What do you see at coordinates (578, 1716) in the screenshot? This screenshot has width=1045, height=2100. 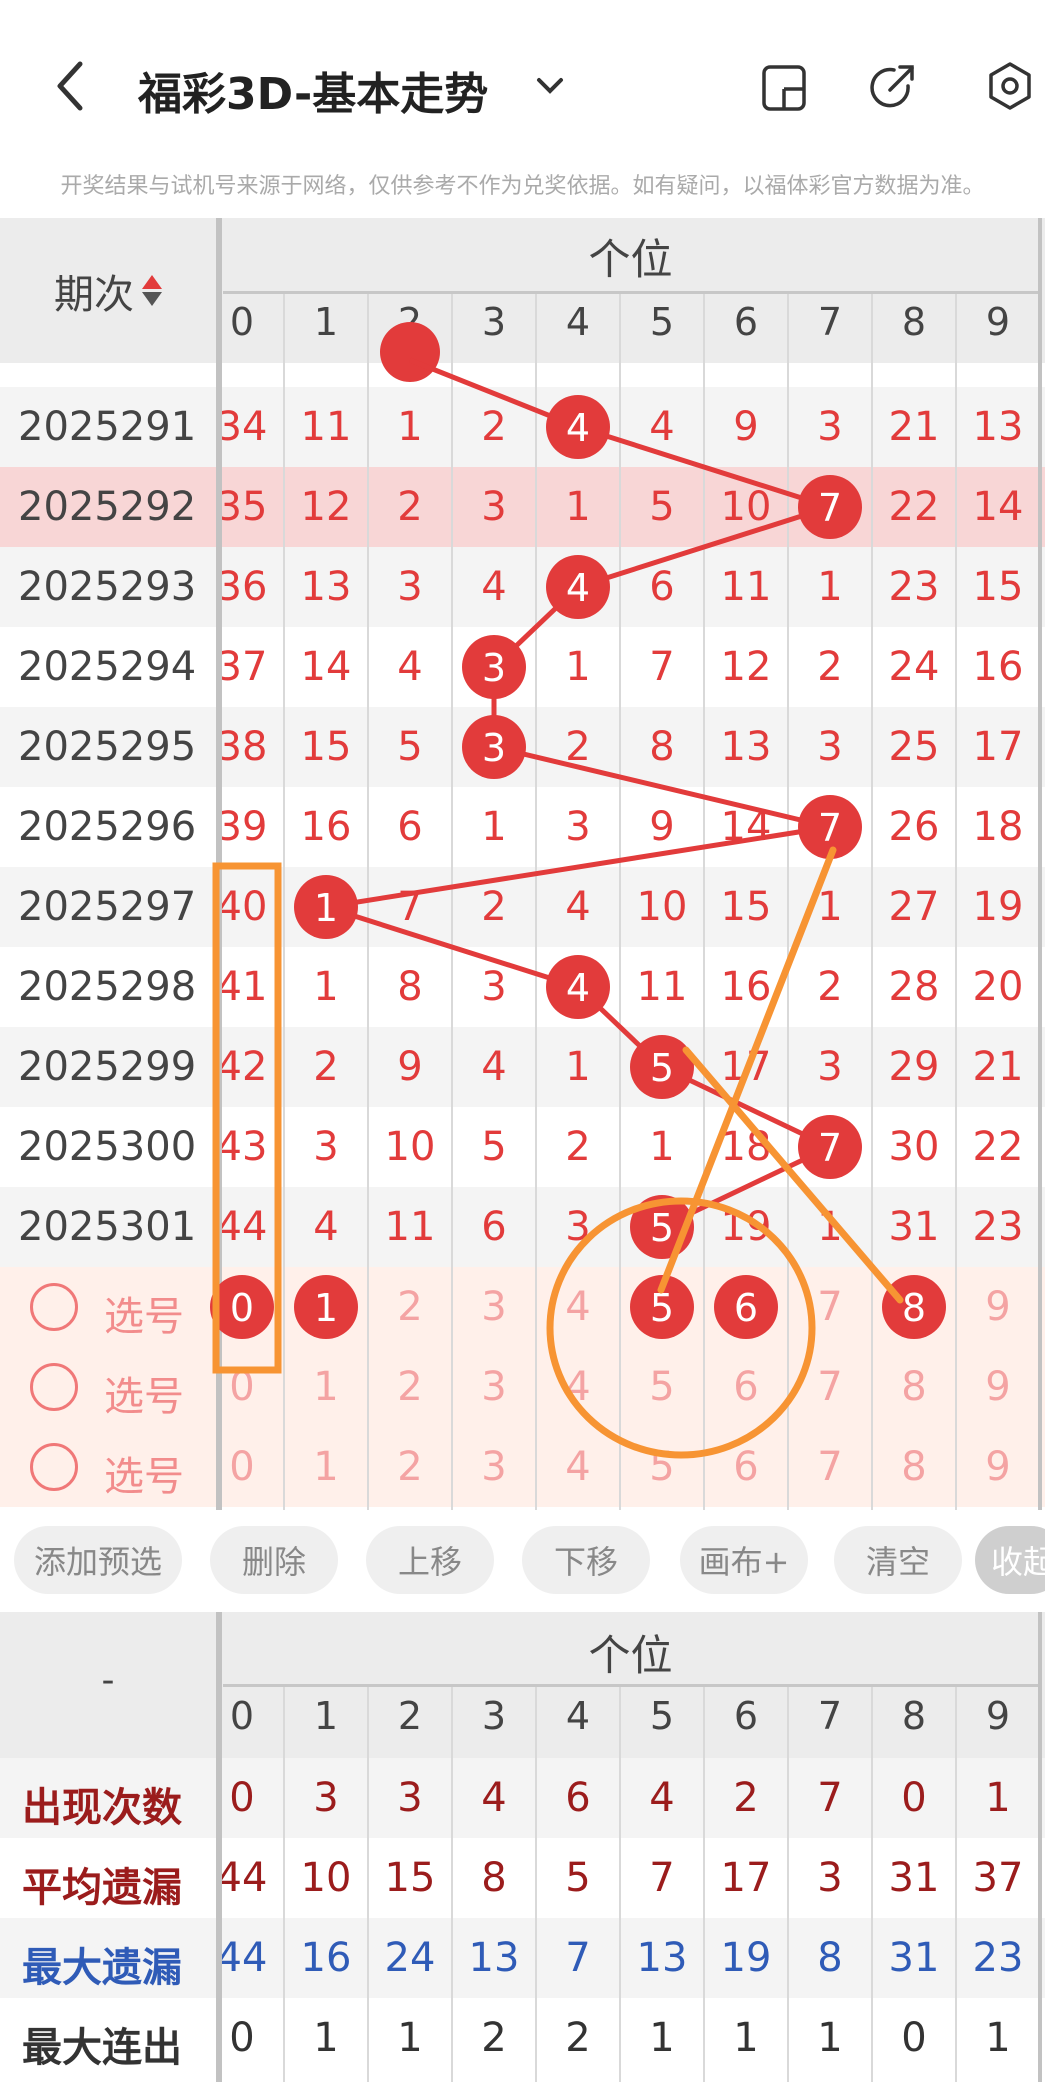 I see `stats-digit-header: 4` at bounding box center [578, 1716].